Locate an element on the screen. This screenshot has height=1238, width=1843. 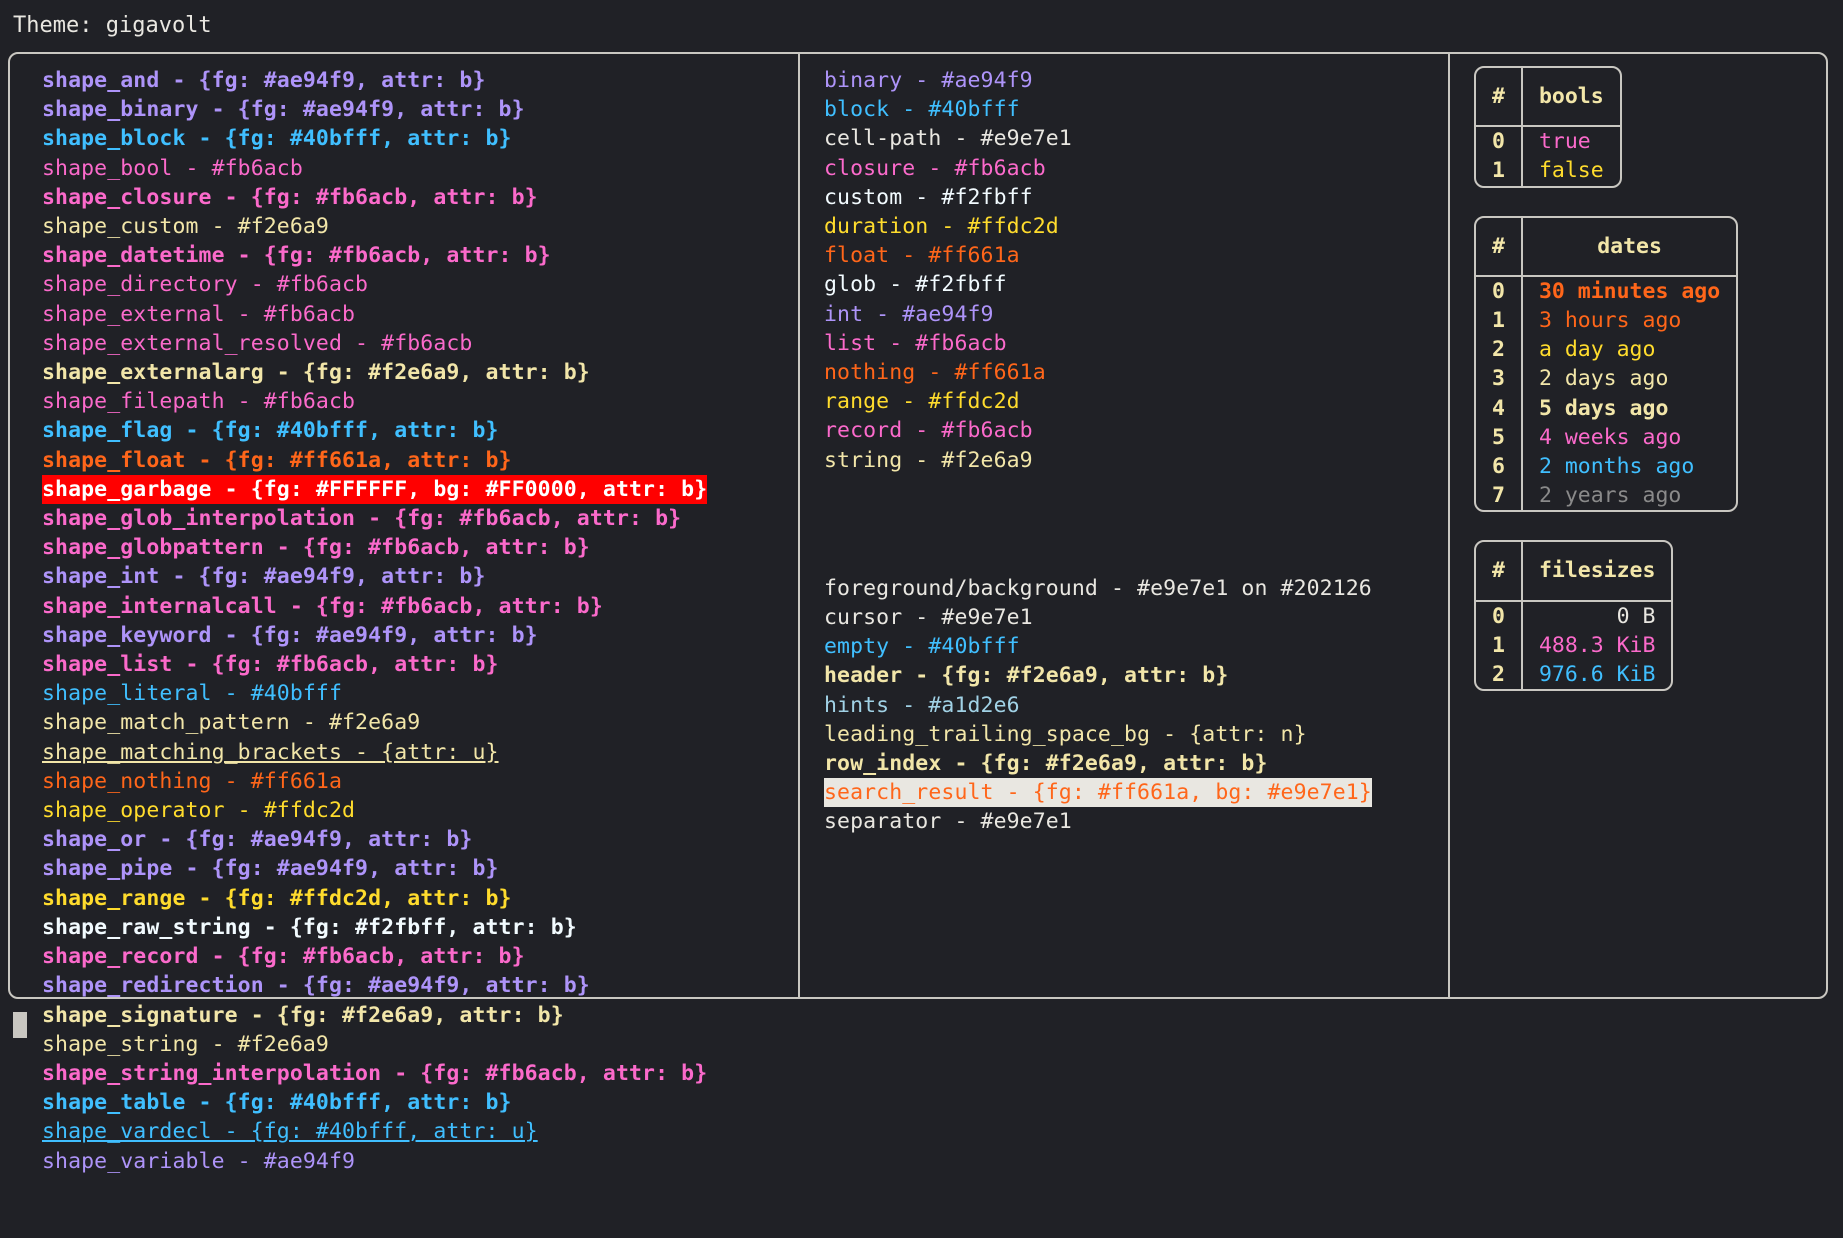
shape-entry: shape_record - {fg: #fb6acb, attr: b} is located at coordinates (283, 957).